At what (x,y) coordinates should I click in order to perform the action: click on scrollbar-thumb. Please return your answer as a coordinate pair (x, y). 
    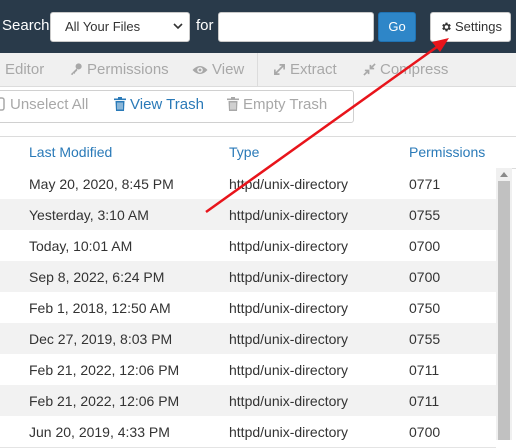
    Looking at the image, I should click on (504, 310).